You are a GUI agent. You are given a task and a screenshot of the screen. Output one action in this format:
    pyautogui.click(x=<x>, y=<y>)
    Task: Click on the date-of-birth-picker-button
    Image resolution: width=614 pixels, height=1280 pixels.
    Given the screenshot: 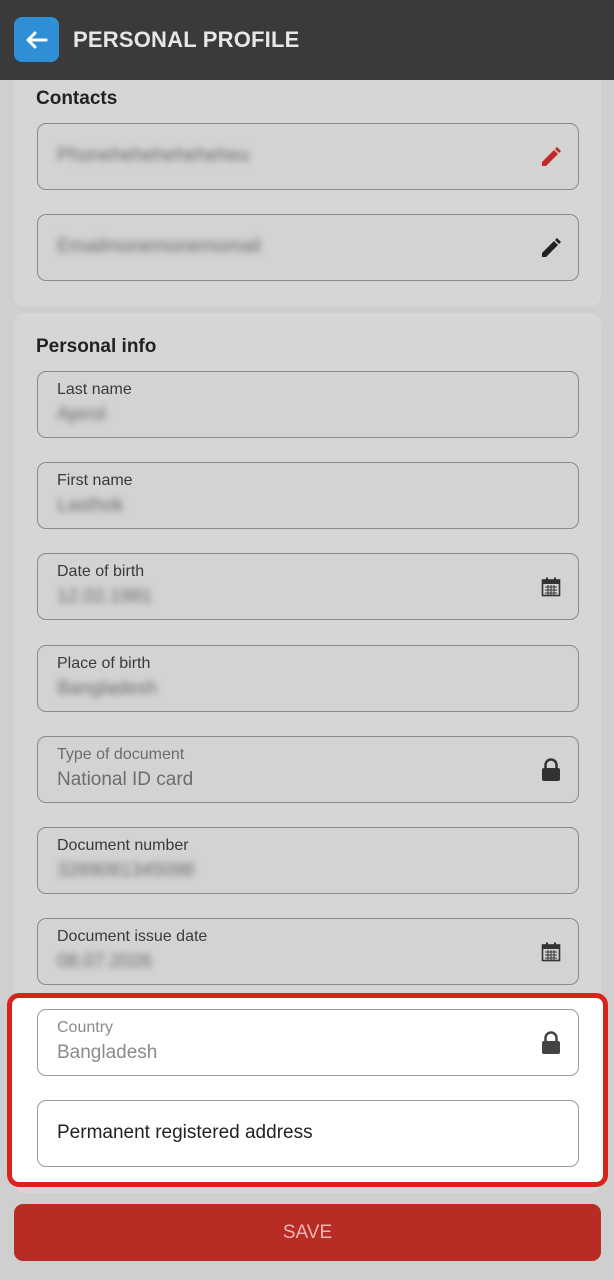 What is the action you would take?
    pyautogui.click(x=551, y=587)
    